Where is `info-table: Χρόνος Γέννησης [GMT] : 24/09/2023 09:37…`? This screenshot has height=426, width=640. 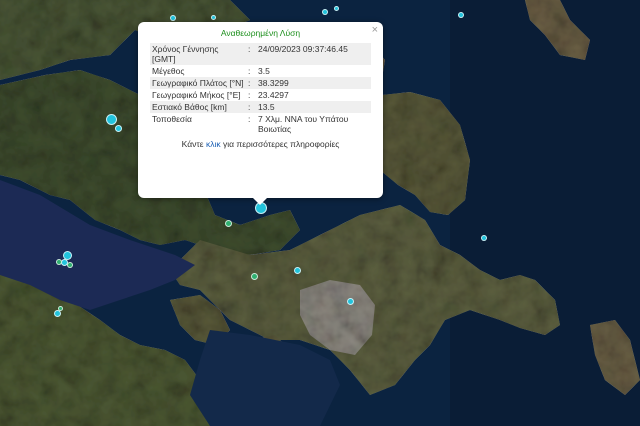
info-table: Χρόνος Γέννησης [GMT] : 24/09/2023 09:37… is located at coordinates (260, 89).